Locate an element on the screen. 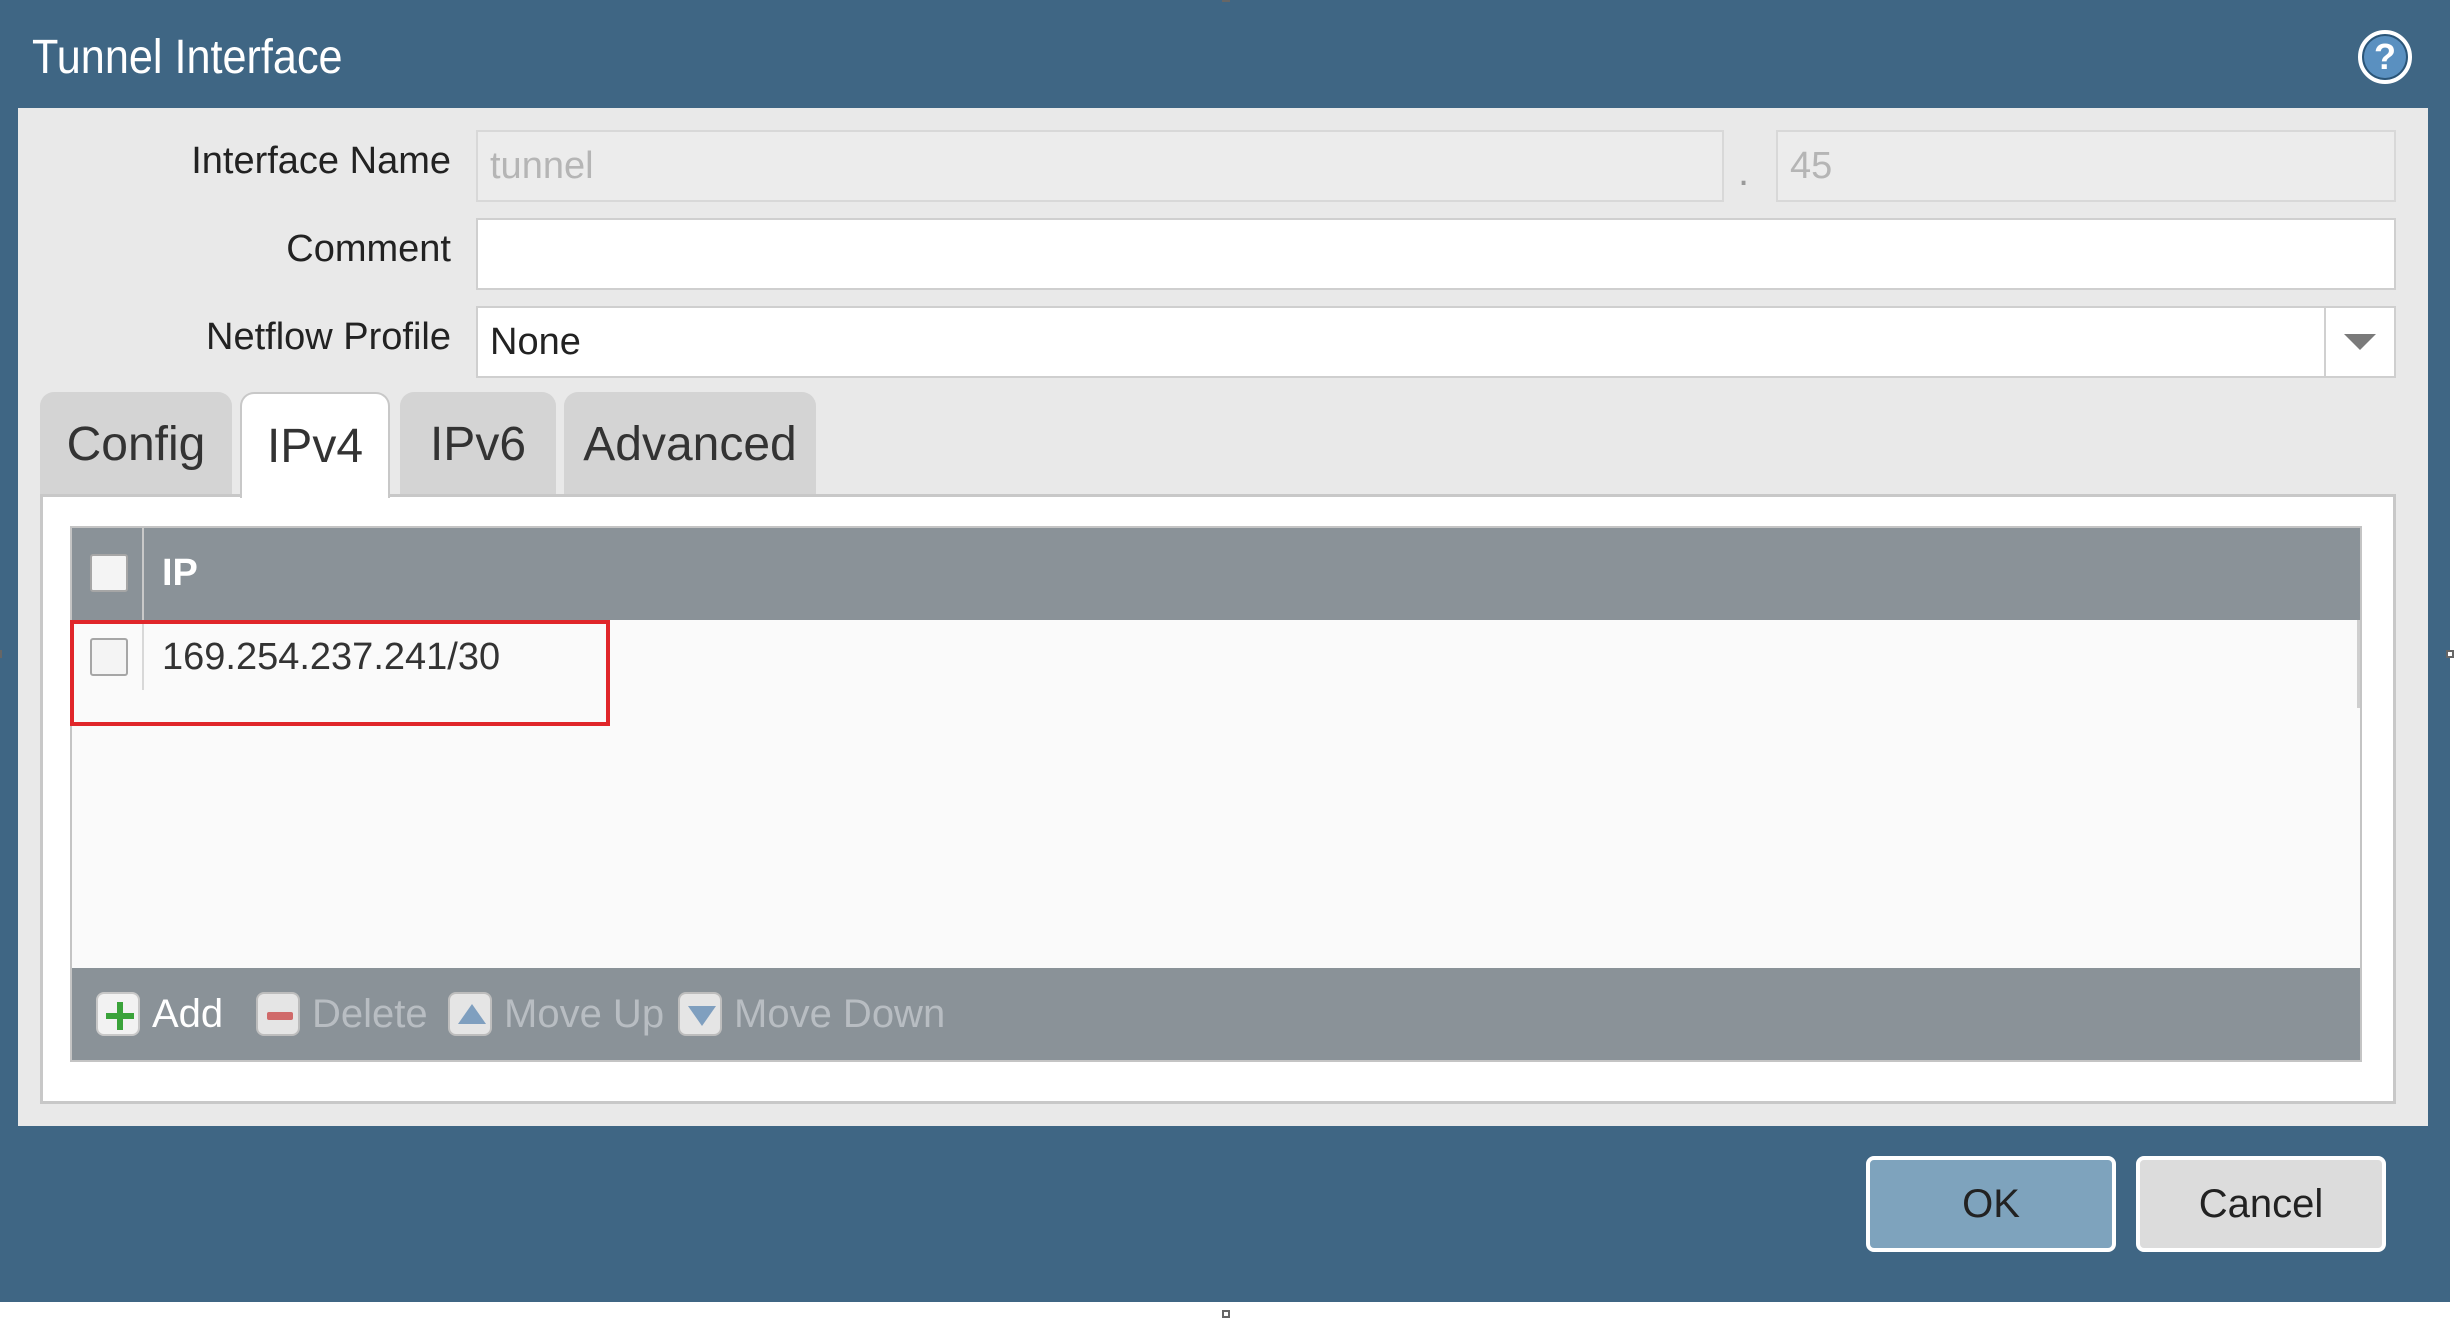  netflow-profile-select: None is located at coordinates (1436, 342).